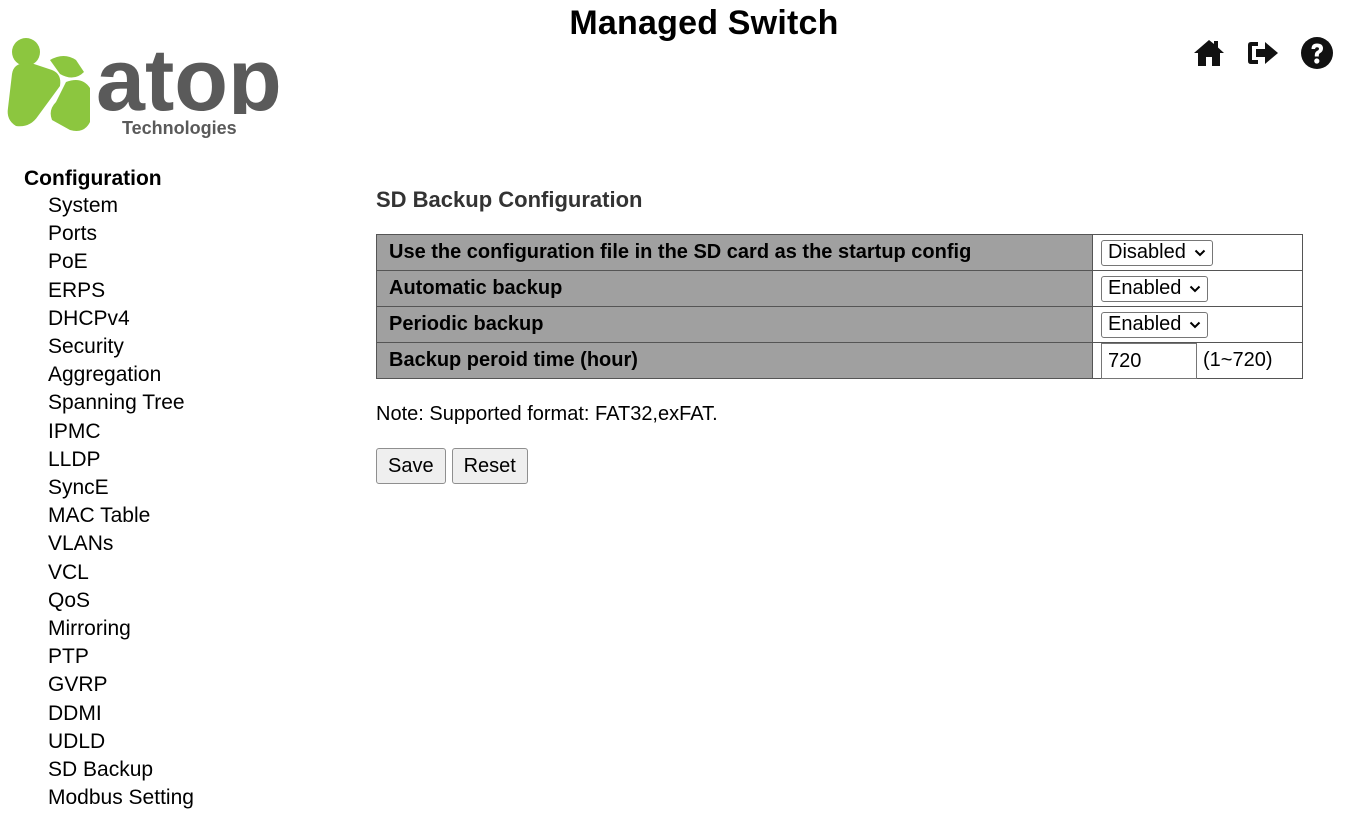  Describe the element at coordinates (489, 466) in the screenshot. I see `reset-button: Reset` at that location.